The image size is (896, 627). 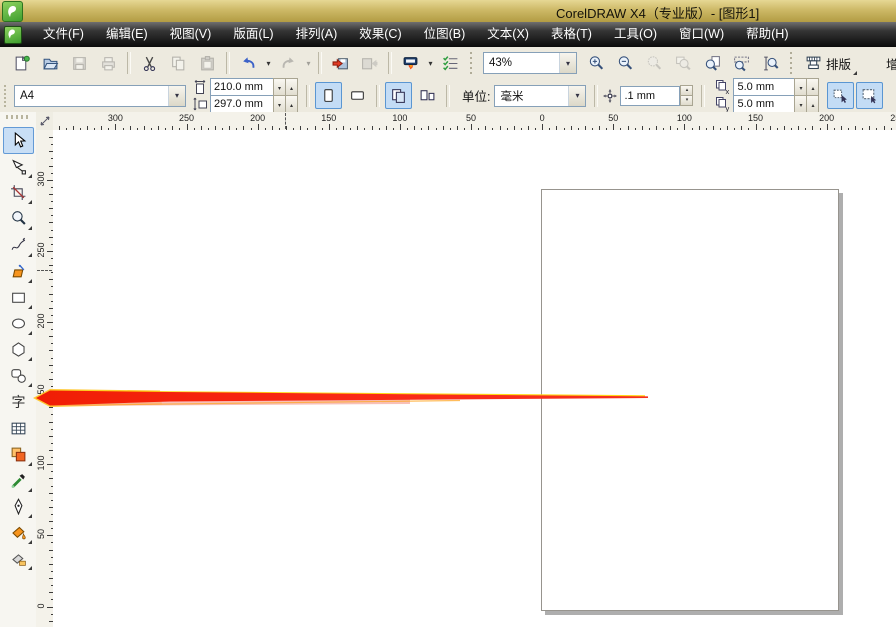 What do you see at coordinates (18, 558) in the screenshot?
I see `interactive-fill-tool` at bounding box center [18, 558].